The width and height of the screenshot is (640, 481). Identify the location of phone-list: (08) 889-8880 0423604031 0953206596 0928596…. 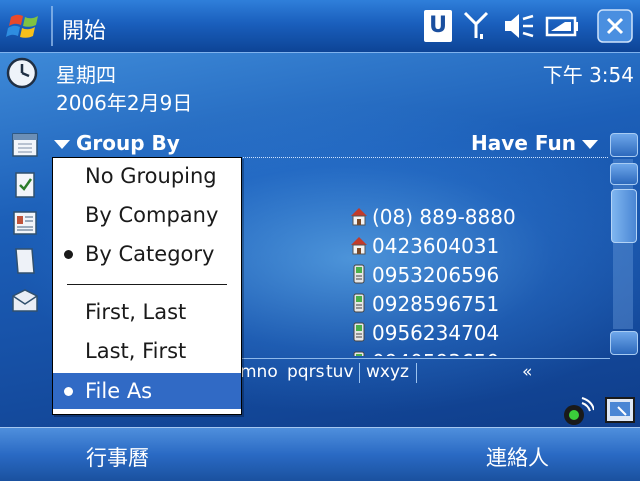
(475, 279).